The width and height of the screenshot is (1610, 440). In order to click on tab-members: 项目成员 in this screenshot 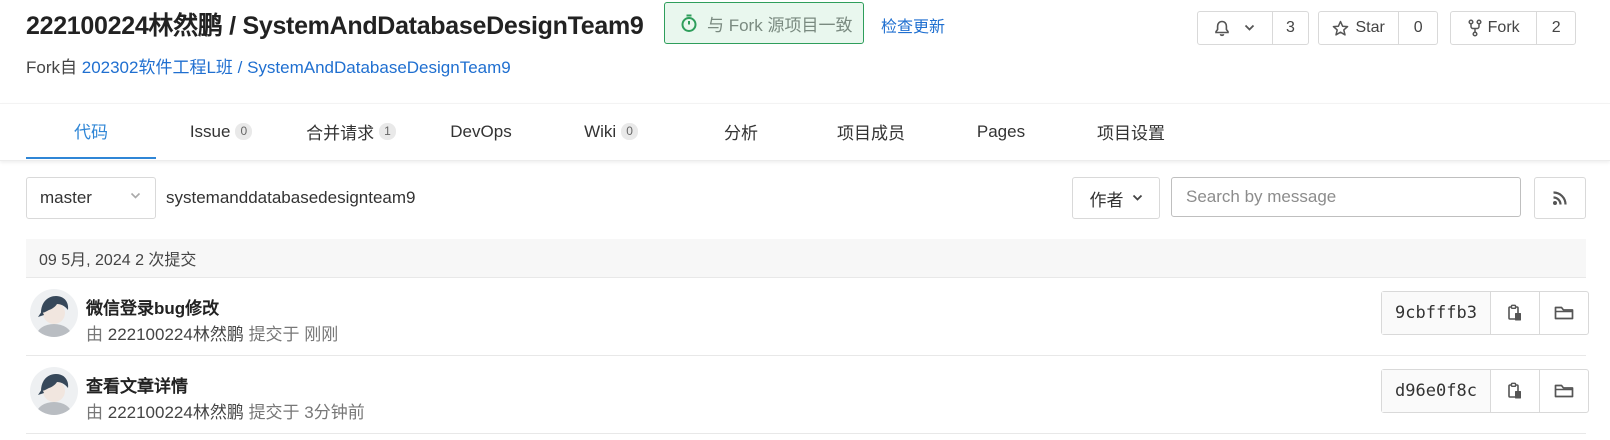, I will do `click(871, 131)`.